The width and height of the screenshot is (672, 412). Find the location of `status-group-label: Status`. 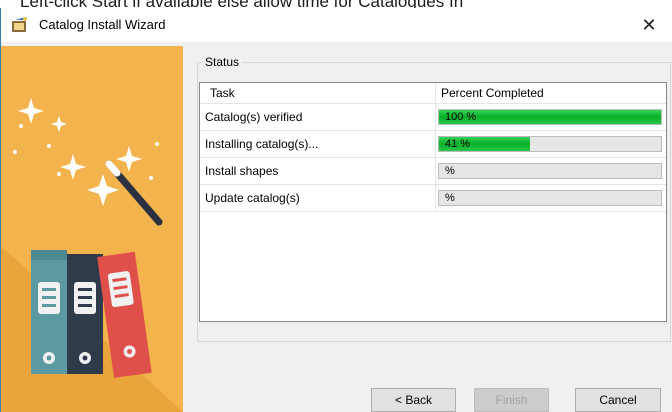

status-group-label: Status is located at coordinates (222, 62).